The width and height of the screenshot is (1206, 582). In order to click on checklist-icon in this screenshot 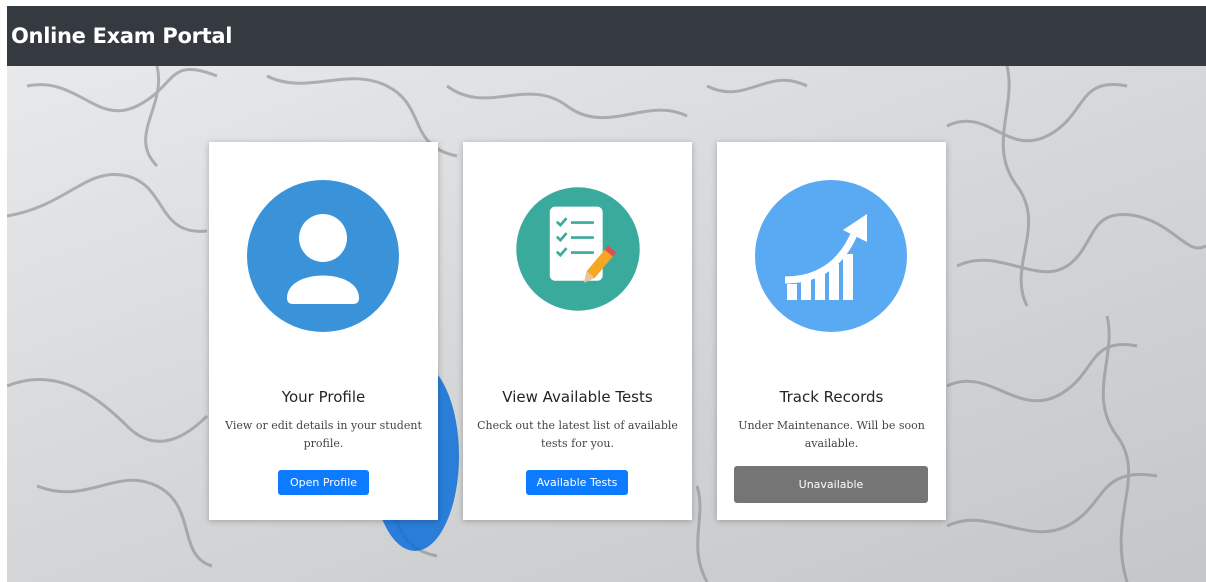, I will do `click(578, 249)`.